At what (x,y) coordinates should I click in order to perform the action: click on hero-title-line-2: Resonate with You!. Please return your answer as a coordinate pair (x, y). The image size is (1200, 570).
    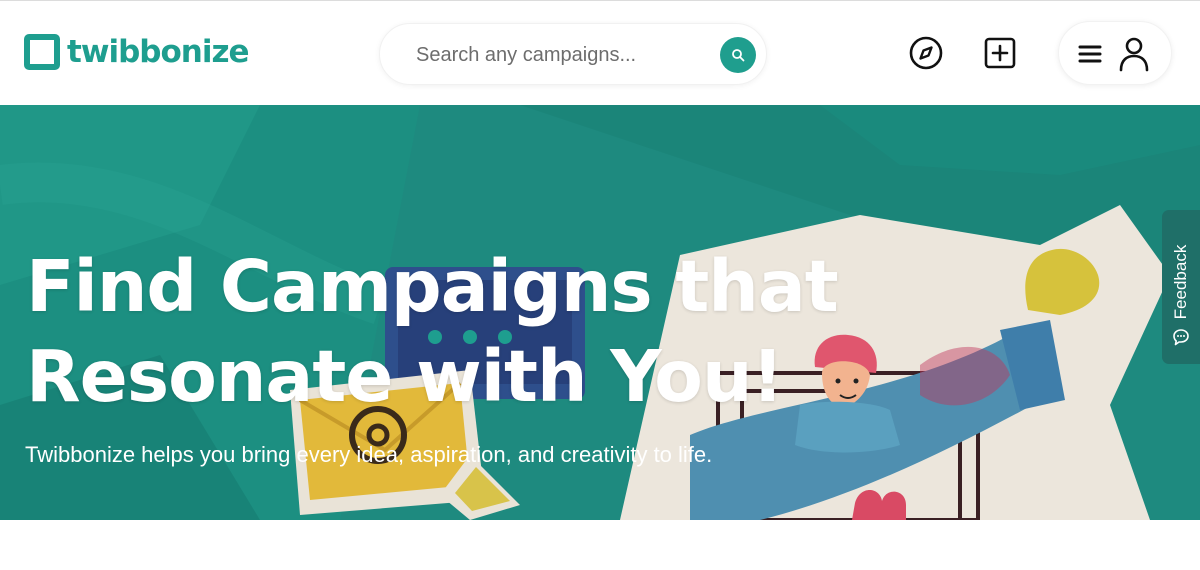
    Looking at the image, I should click on (405, 376).